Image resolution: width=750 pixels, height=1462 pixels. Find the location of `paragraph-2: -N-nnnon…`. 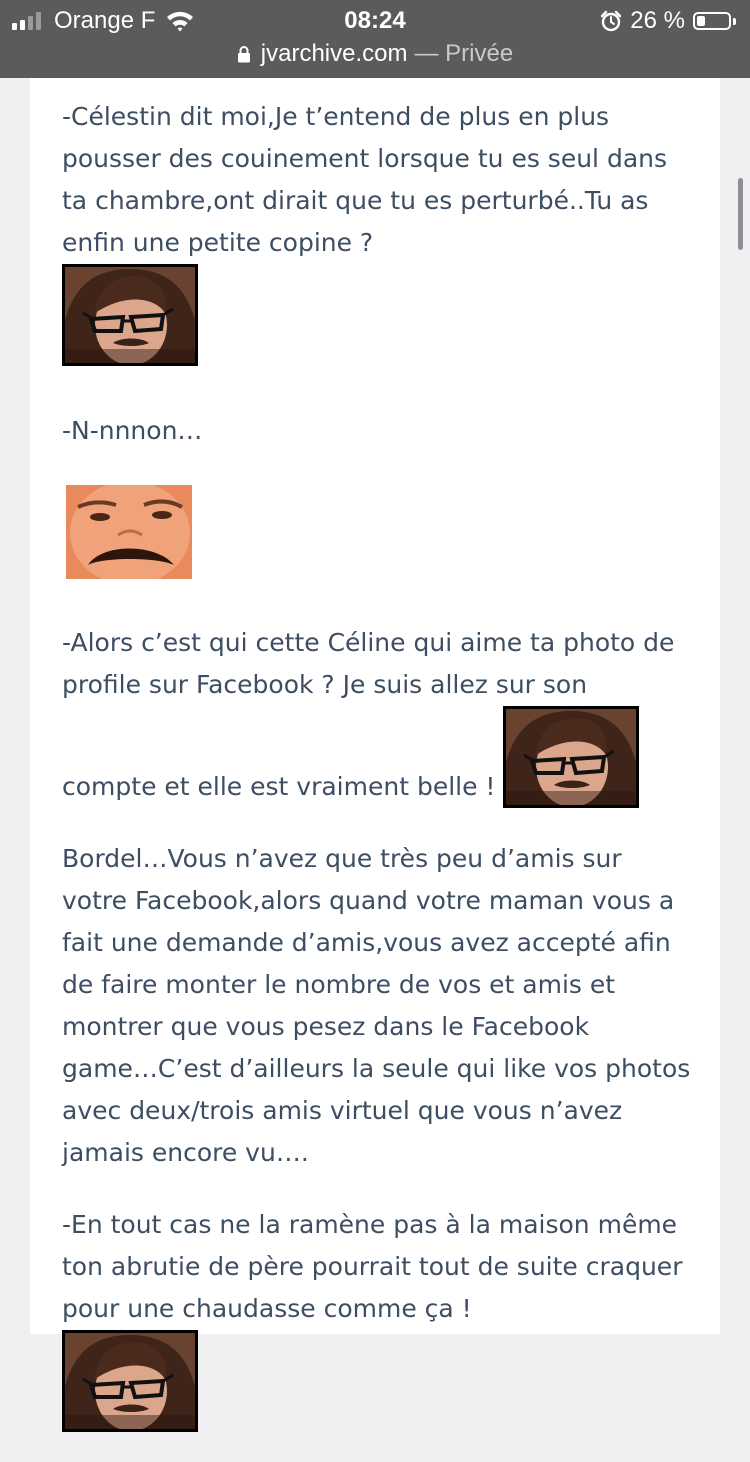

paragraph-2: -N-nnnon… is located at coordinates (377, 431).